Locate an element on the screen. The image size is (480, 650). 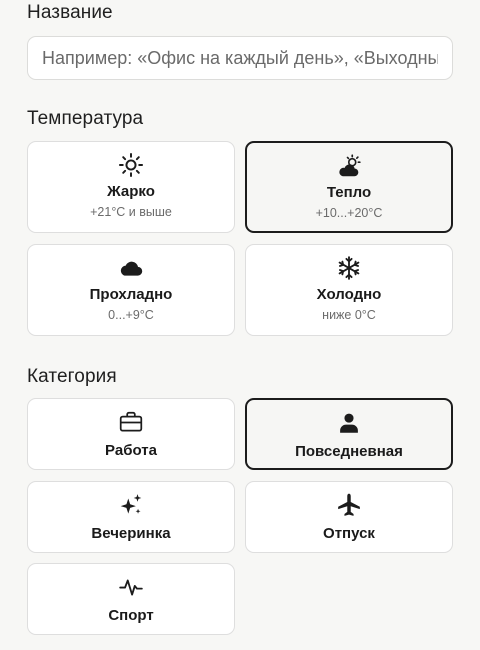
category-option-title: Отпуск is located at coordinates (349, 533).